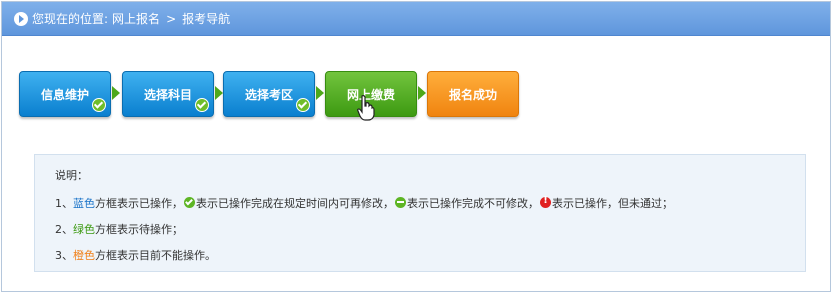 This screenshot has width=834, height=295. What do you see at coordinates (295, 203) in the screenshot?
I see `line-text: 表示已操作完成在规定时间内可再修改，` at bounding box center [295, 203].